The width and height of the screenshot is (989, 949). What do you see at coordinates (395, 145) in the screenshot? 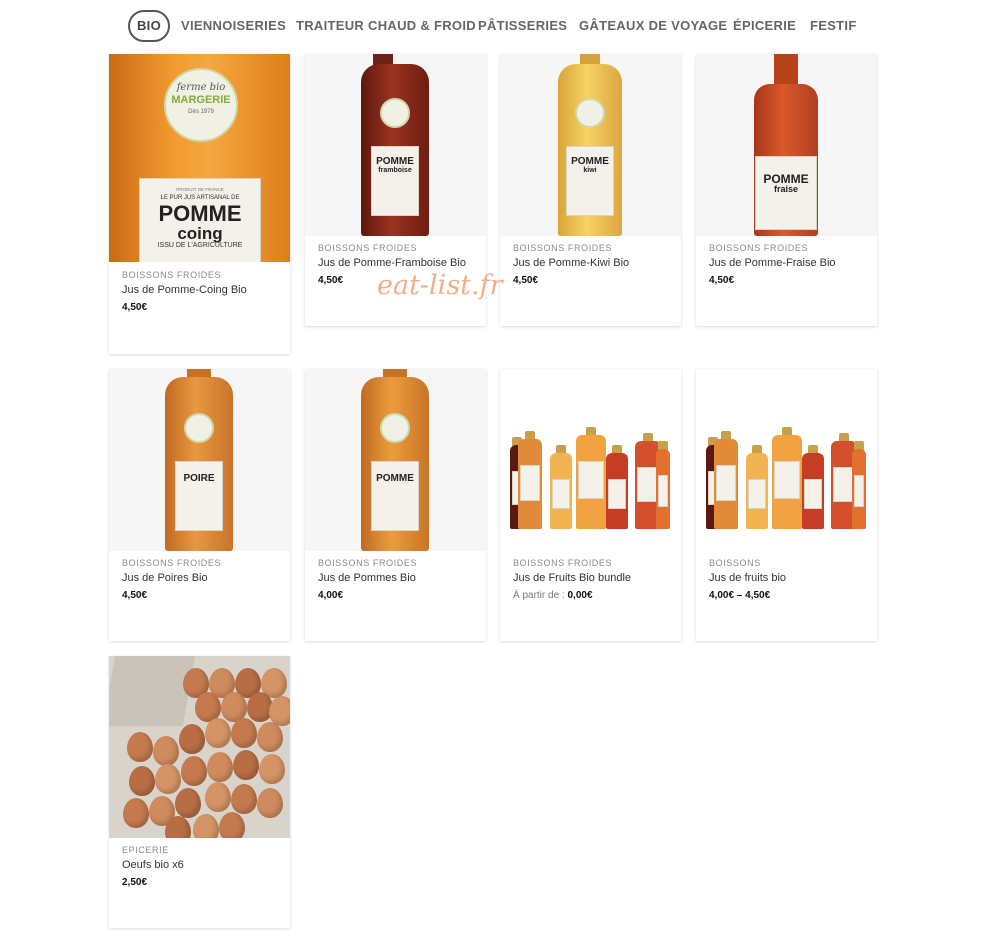
I see `product-image-pomme-framboise: POMME framboise` at bounding box center [395, 145].